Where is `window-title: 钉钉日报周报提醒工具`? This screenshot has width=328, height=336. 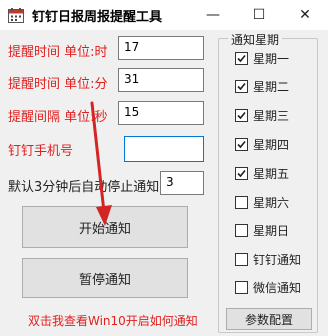 window-title: 钉钉日报周报提醒工具 is located at coordinates (97, 17).